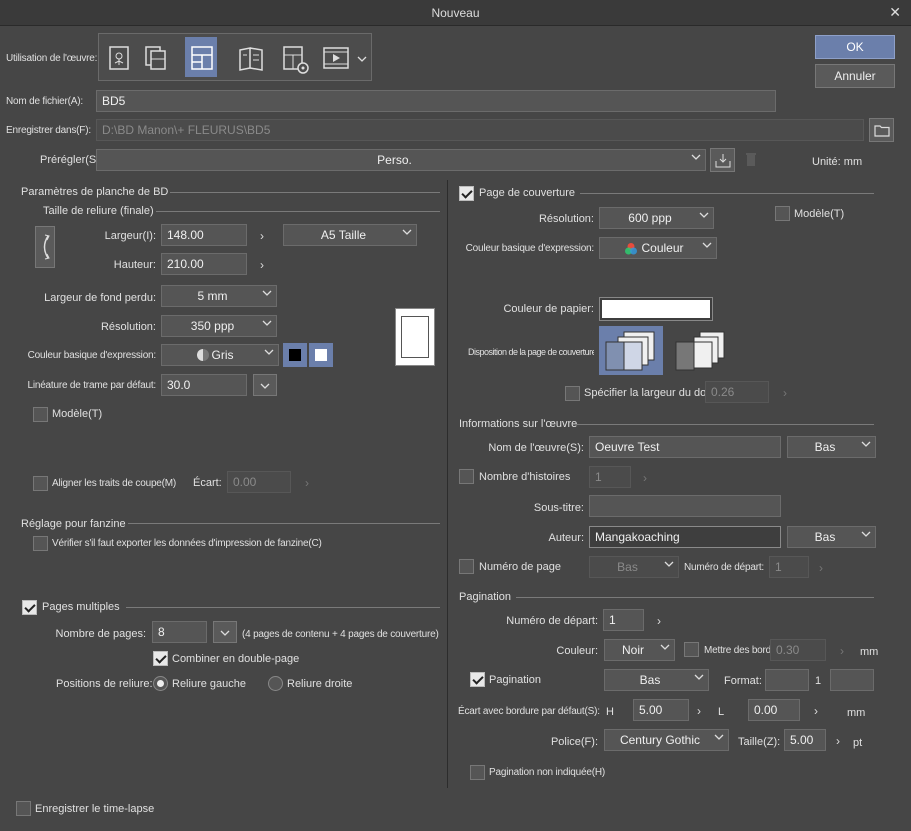 Image resolution: width=911 pixels, height=831 pixels. I want to click on usage-comic-icon, so click(155, 57).